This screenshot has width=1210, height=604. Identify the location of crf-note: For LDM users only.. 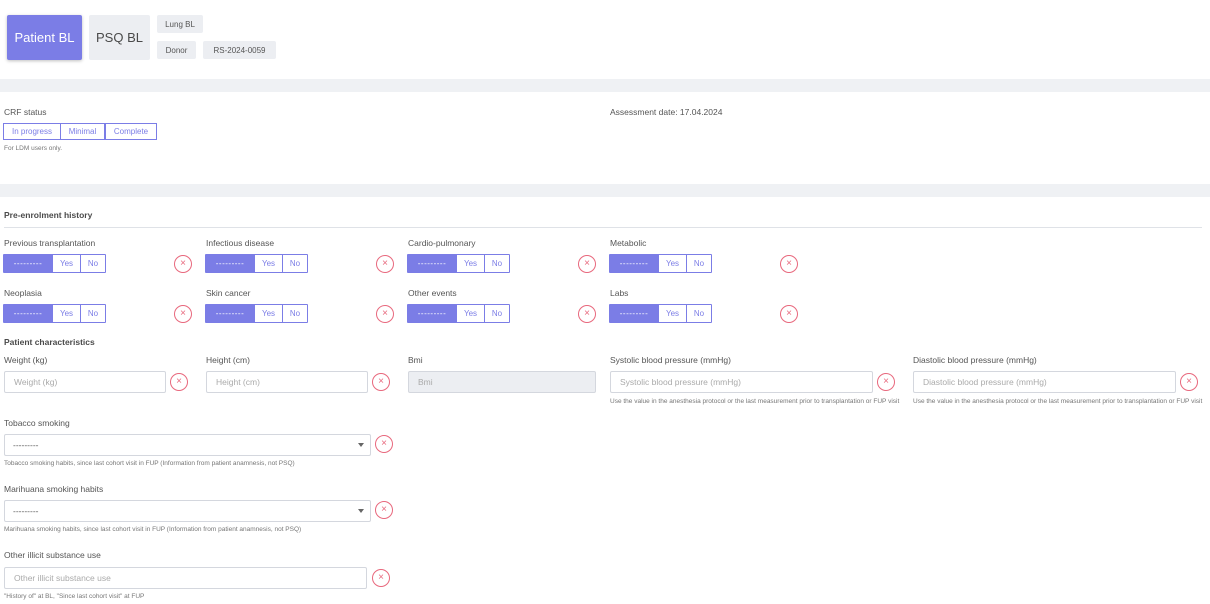
(33, 148).